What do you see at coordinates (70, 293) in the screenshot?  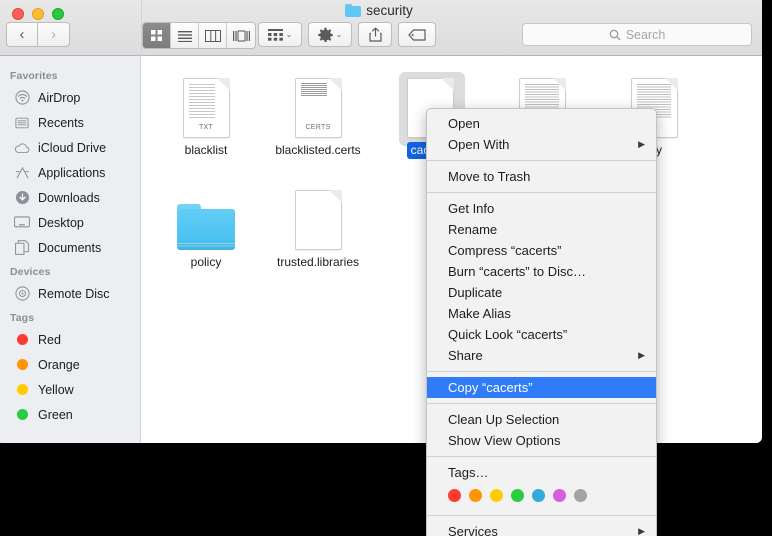 I see `sidebar-item-remote-disc: Remote Disc` at bounding box center [70, 293].